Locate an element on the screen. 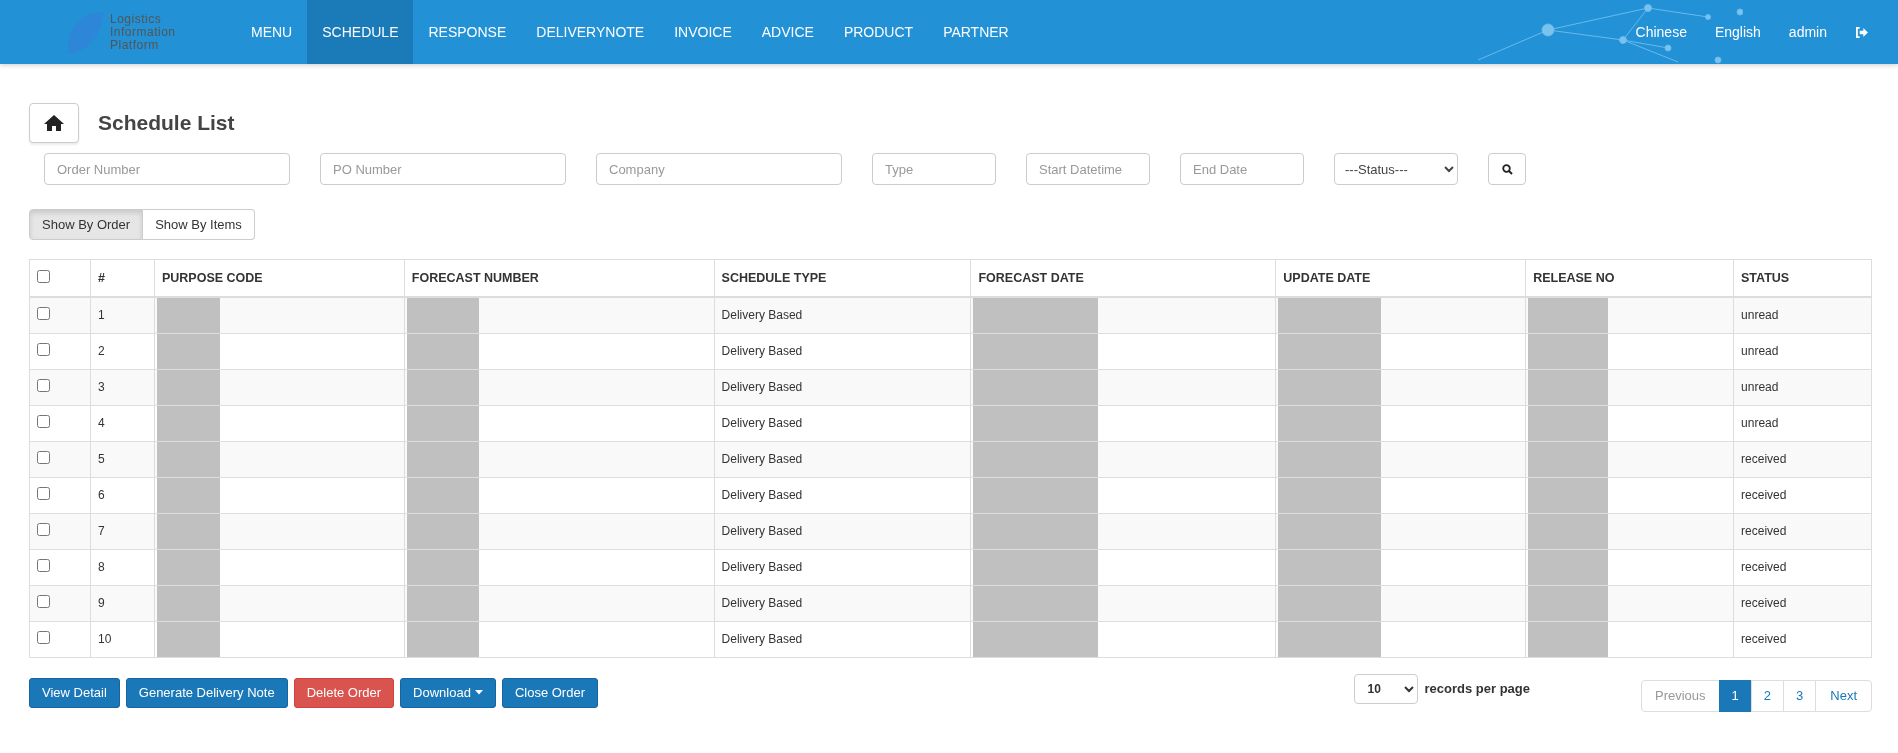 Image resolution: width=1898 pixels, height=753 pixels. filter-field: PO Number is located at coordinates (443, 169).